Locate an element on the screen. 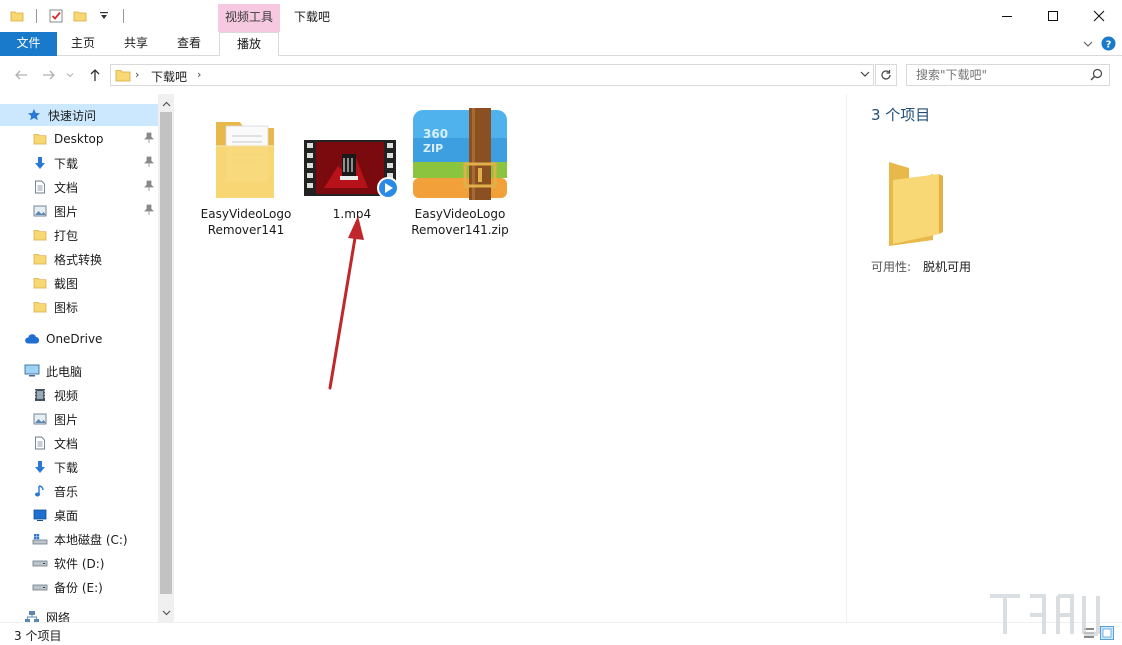  arrow-up-icon is located at coordinates (95, 75).